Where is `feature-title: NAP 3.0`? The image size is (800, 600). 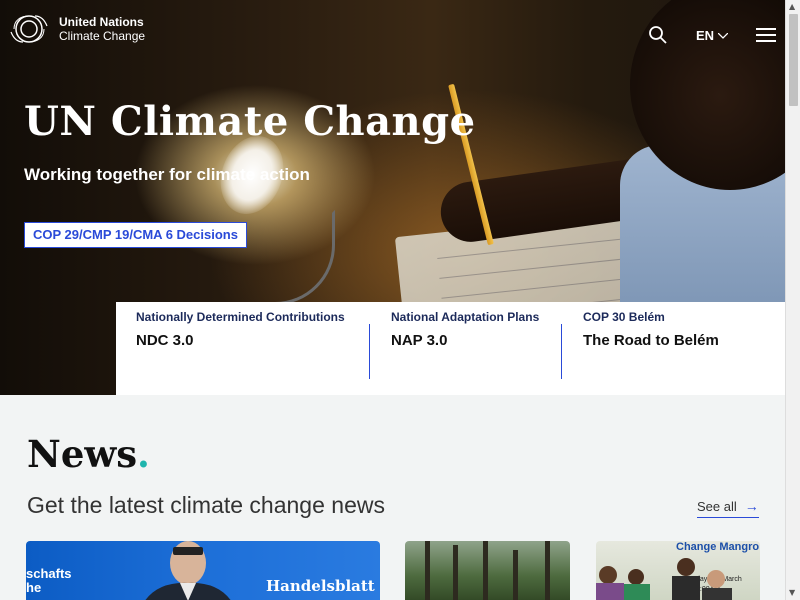 feature-title: NAP 3.0 is located at coordinates (419, 340).